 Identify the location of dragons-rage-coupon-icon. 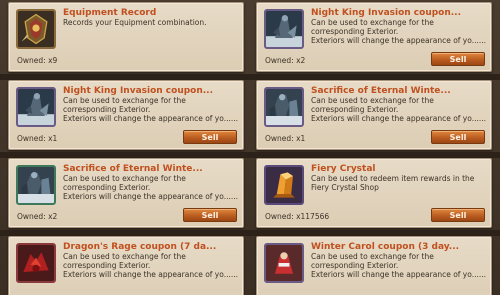
(36, 263).